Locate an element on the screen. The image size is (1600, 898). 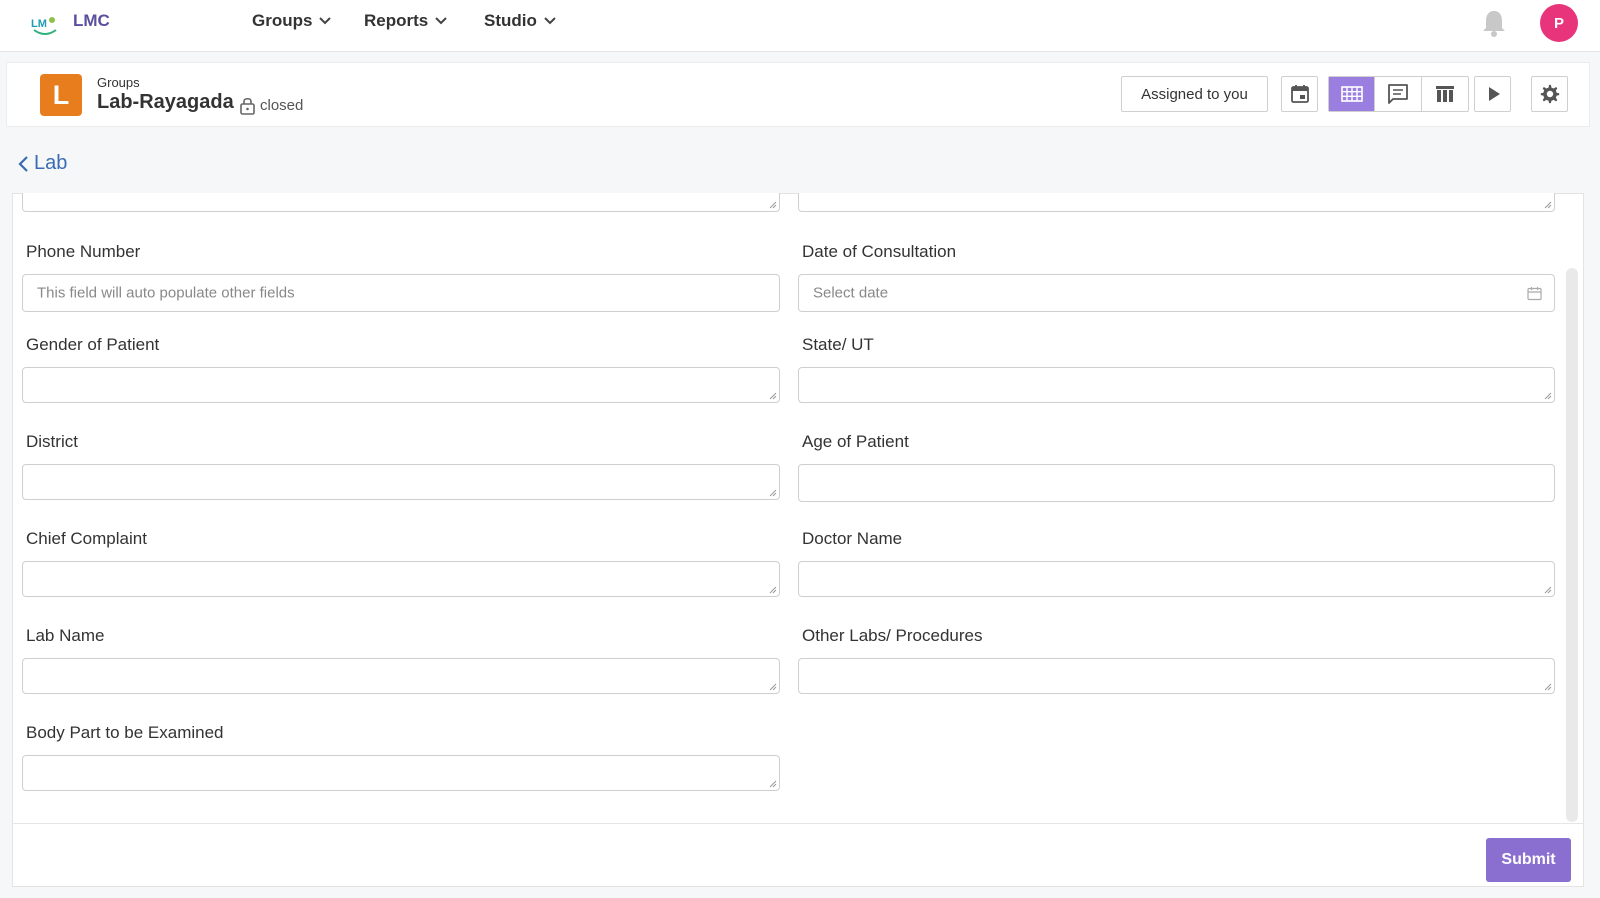
chevron-left-icon is located at coordinates (23, 163).